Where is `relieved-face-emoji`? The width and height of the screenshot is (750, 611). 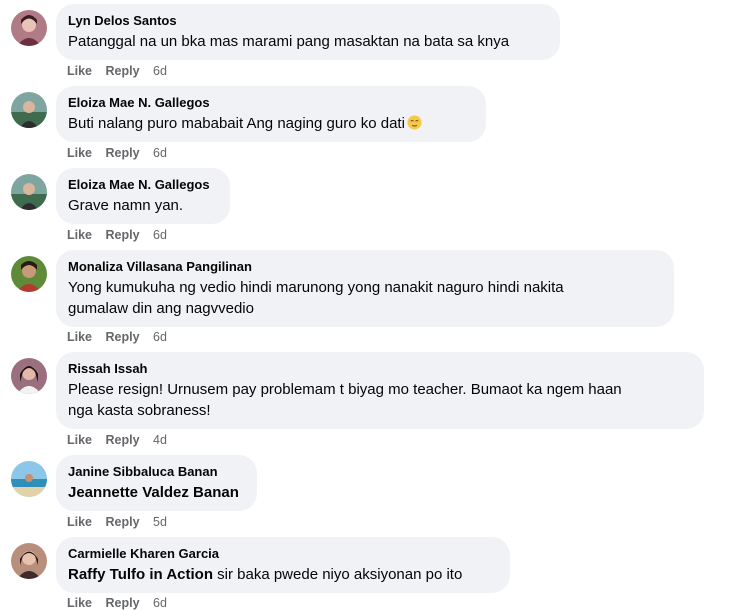 relieved-face-emoji is located at coordinates (414, 122).